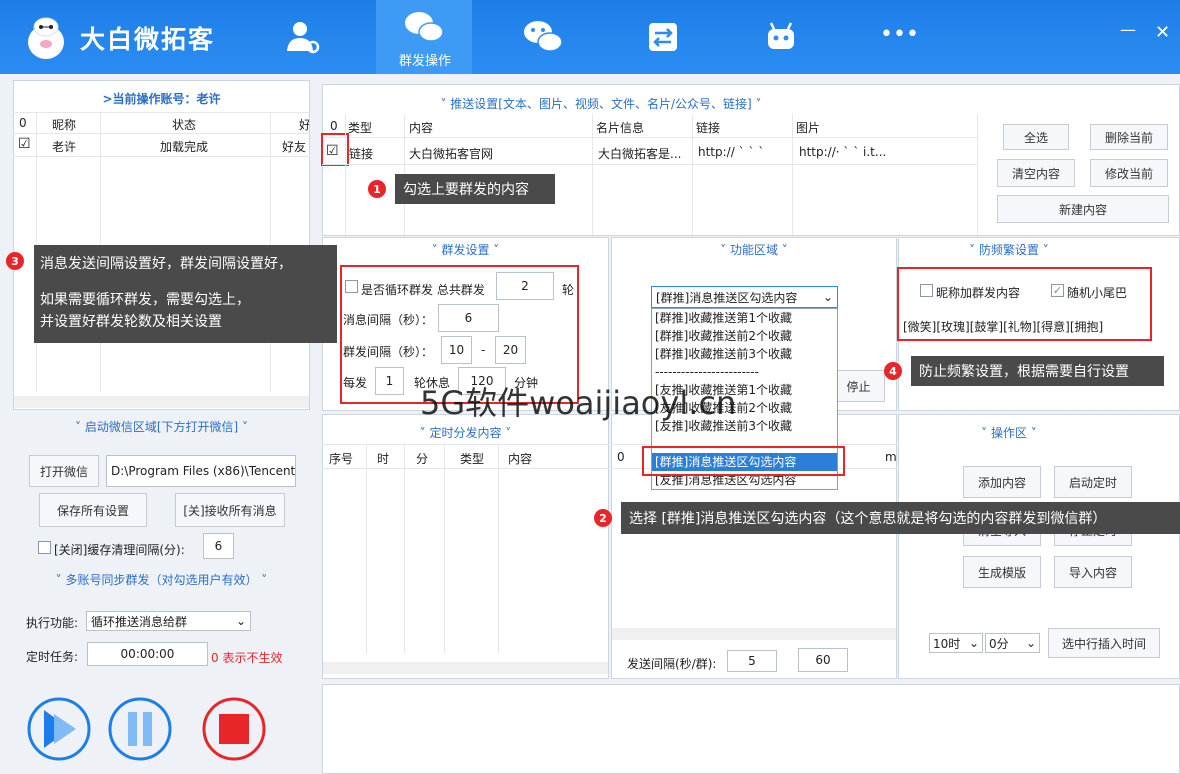 This screenshot has width=1180, height=774. I want to click on timed-header: ˅ 定时分发内容 ˅, so click(465, 433).